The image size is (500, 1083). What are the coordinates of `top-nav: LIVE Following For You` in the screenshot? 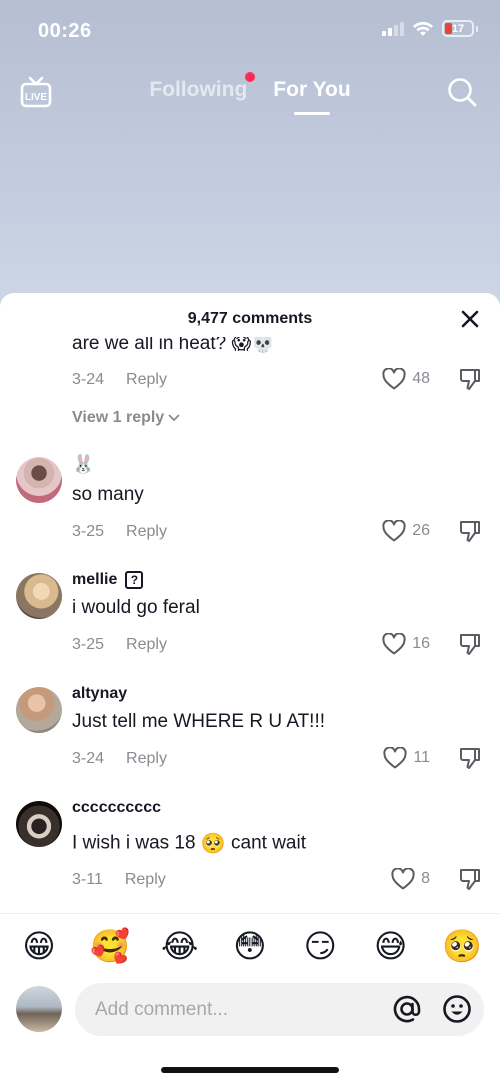 It's located at (250, 95).